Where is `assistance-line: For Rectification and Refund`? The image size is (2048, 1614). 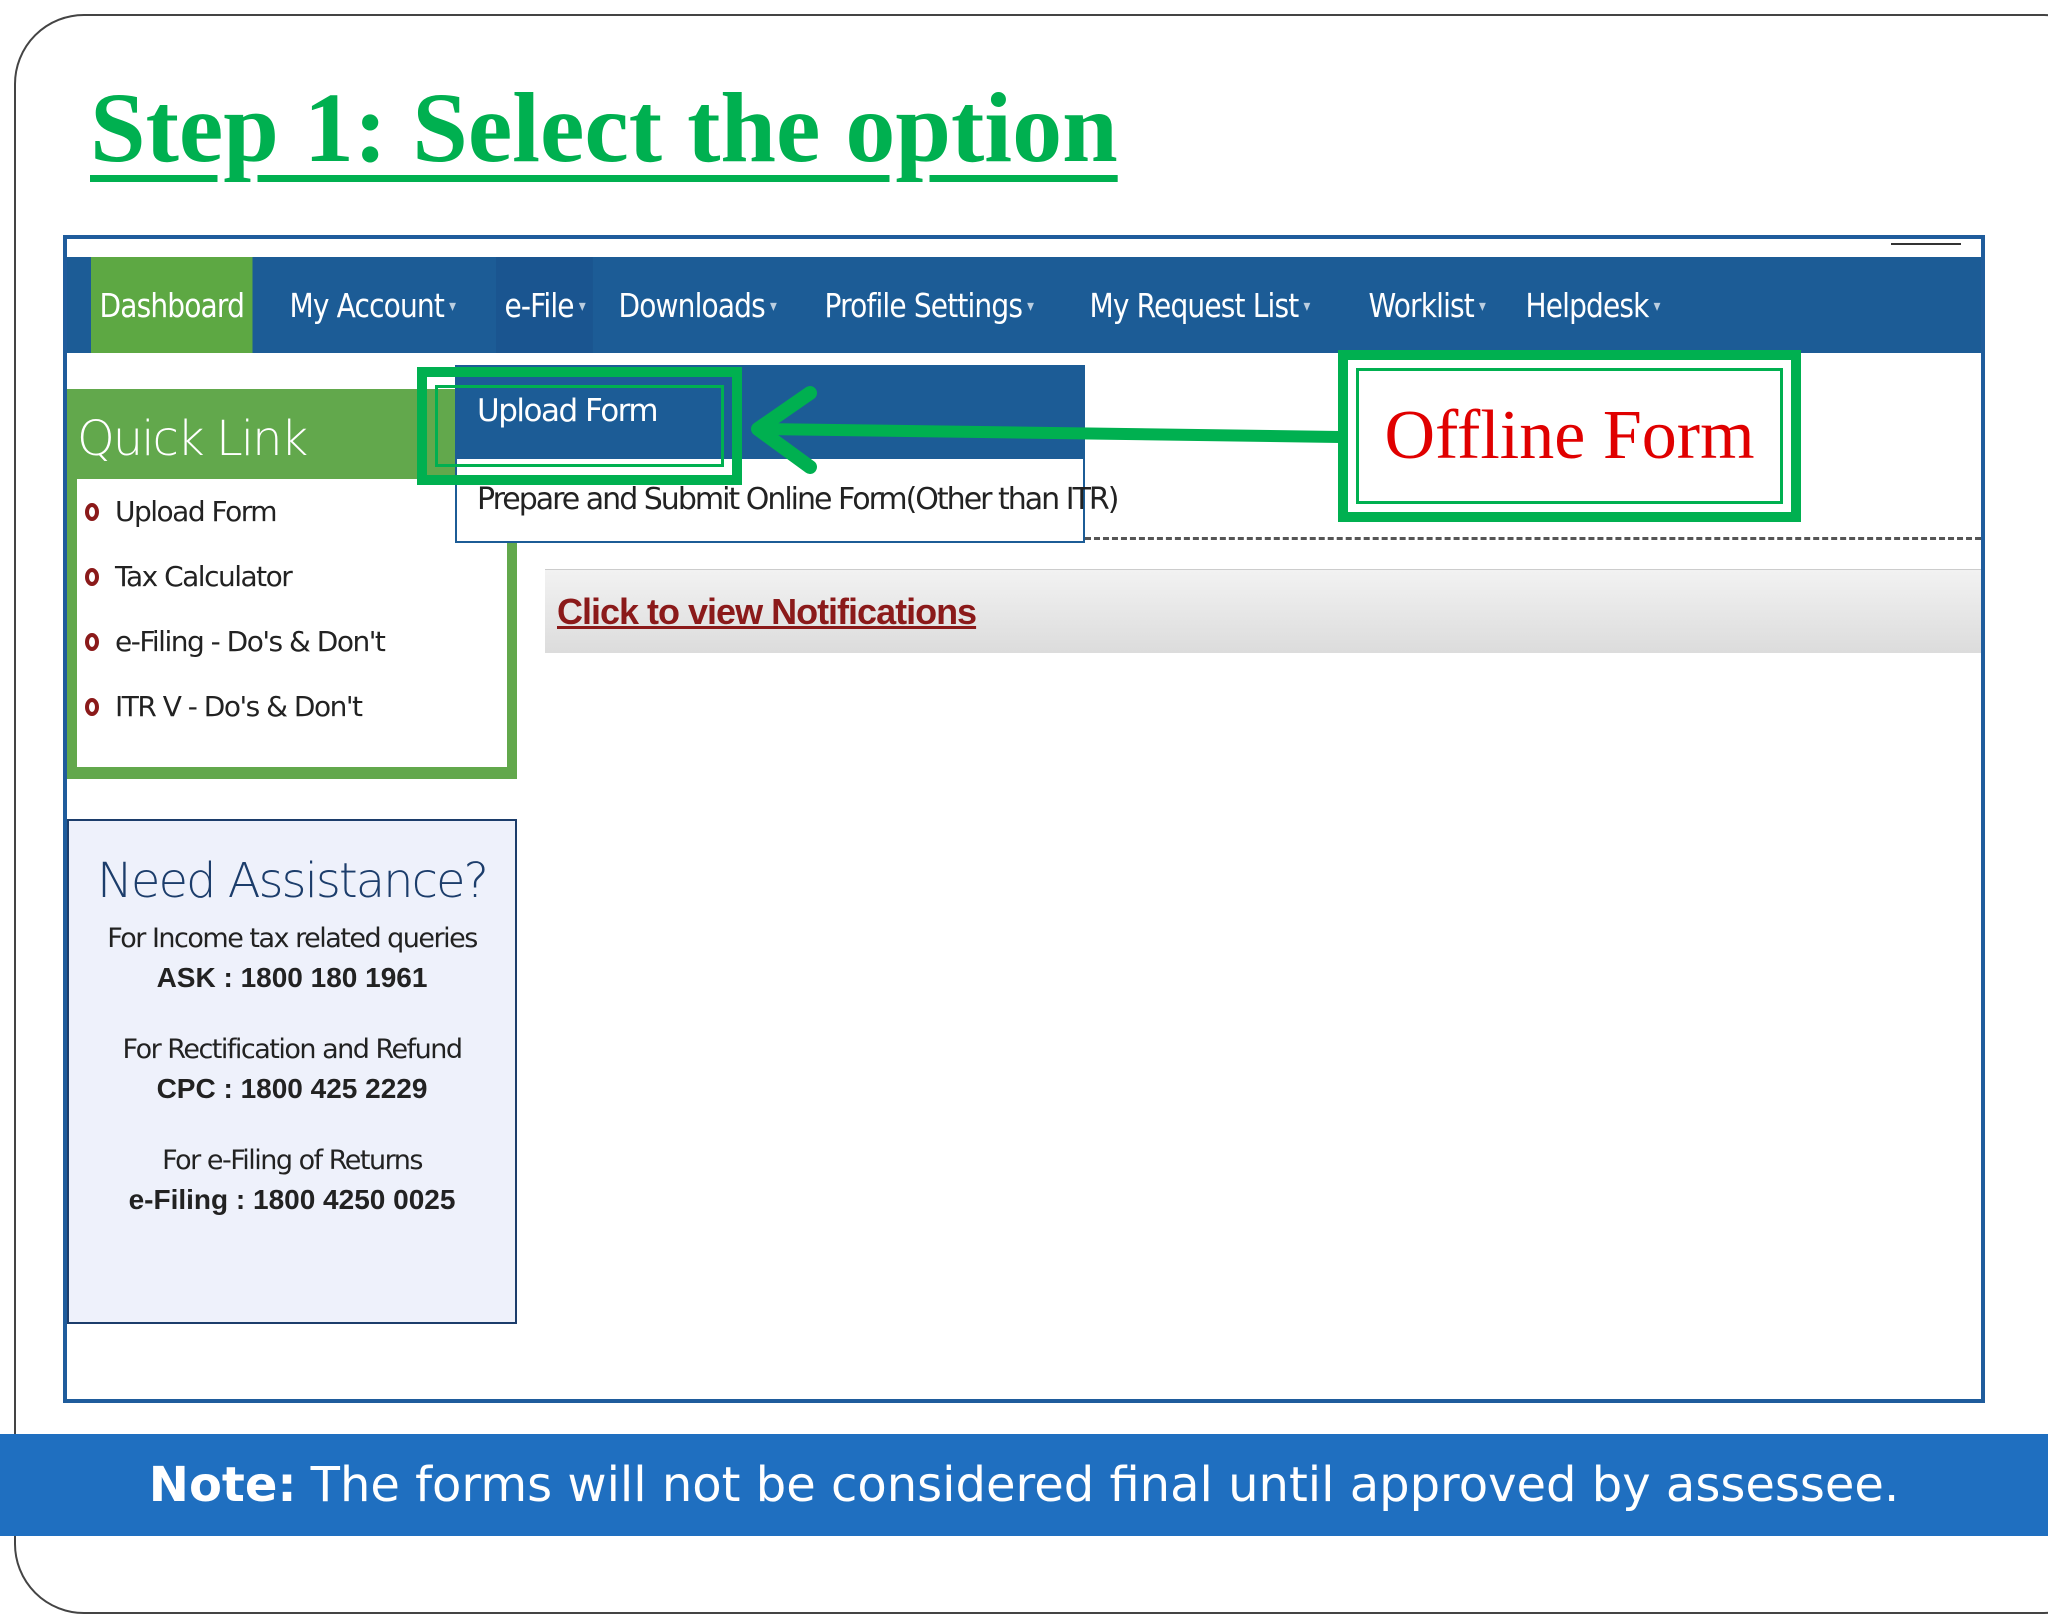 assistance-line: For Rectification and Refund is located at coordinates (292, 1049).